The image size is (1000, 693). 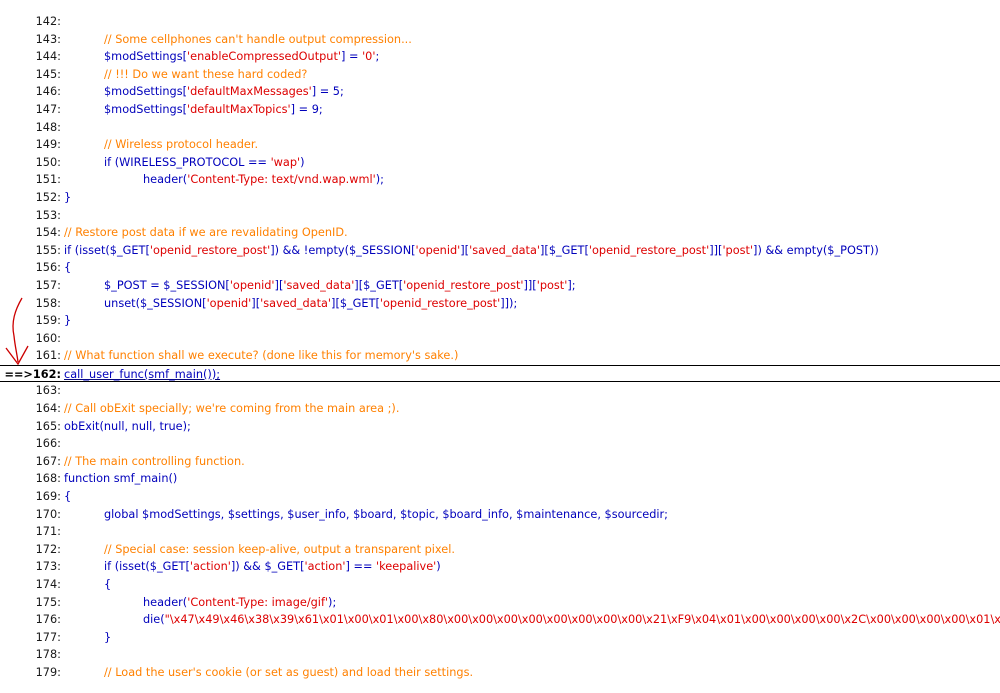 What do you see at coordinates (258, 602) in the screenshot?
I see `code-string: 'Content-Type: image/gif'` at bounding box center [258, 602].